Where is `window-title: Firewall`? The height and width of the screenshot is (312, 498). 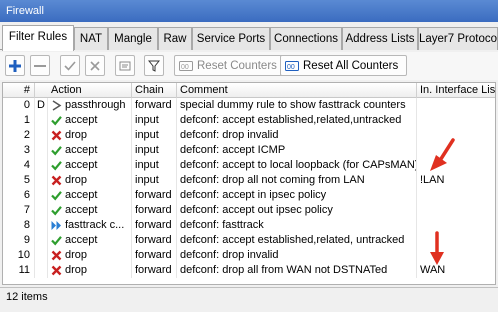 window-title: Firewall is located at coordinates (249, 11).